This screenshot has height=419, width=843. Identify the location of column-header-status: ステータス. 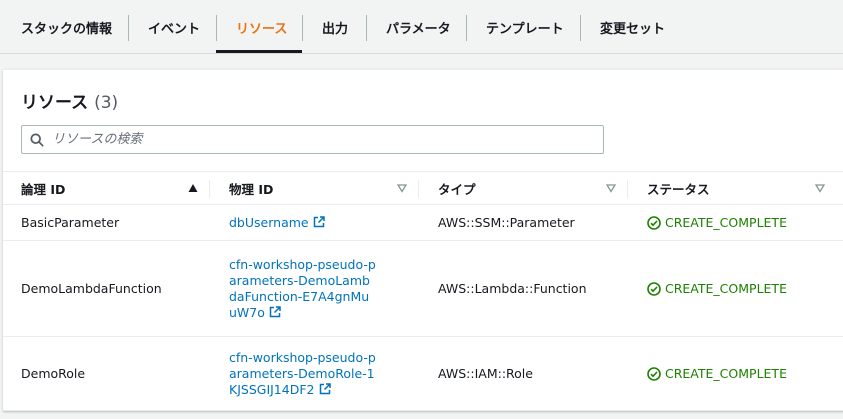
(678, 188).